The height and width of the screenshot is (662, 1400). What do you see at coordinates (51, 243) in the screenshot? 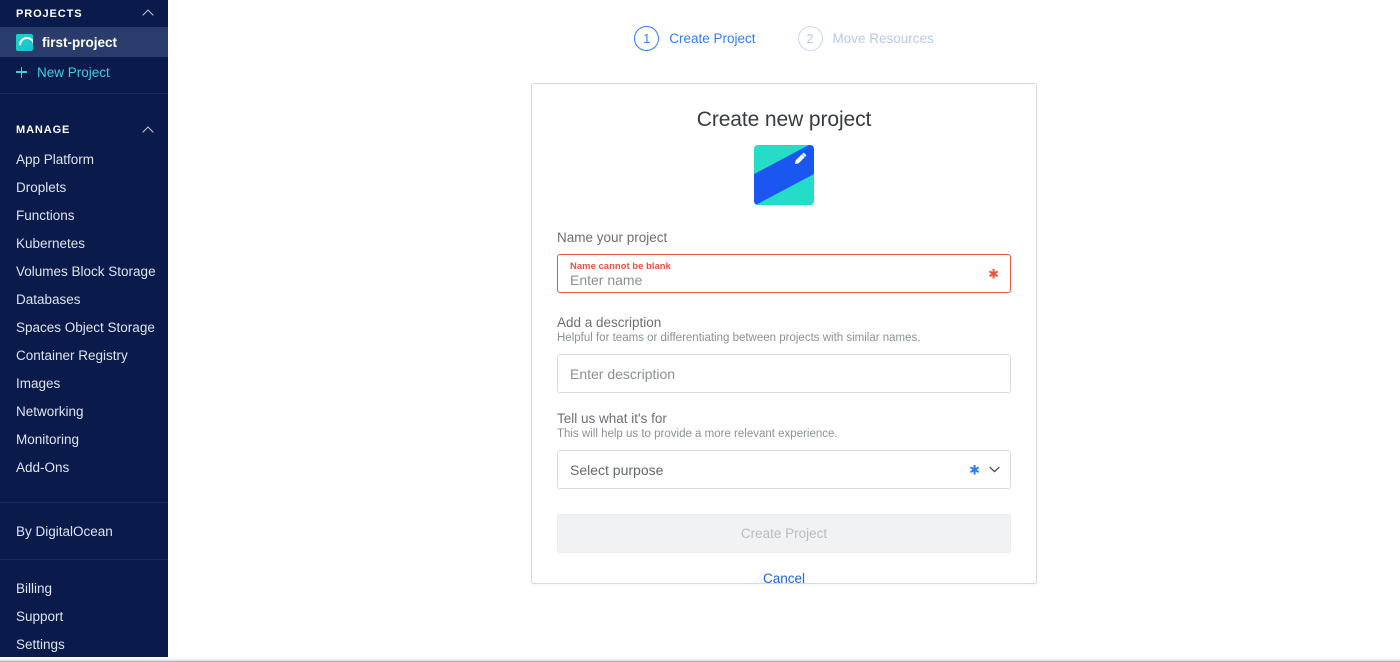
I see `sidebar-item-label: Kubernetes` at bounding box center [51, 243].